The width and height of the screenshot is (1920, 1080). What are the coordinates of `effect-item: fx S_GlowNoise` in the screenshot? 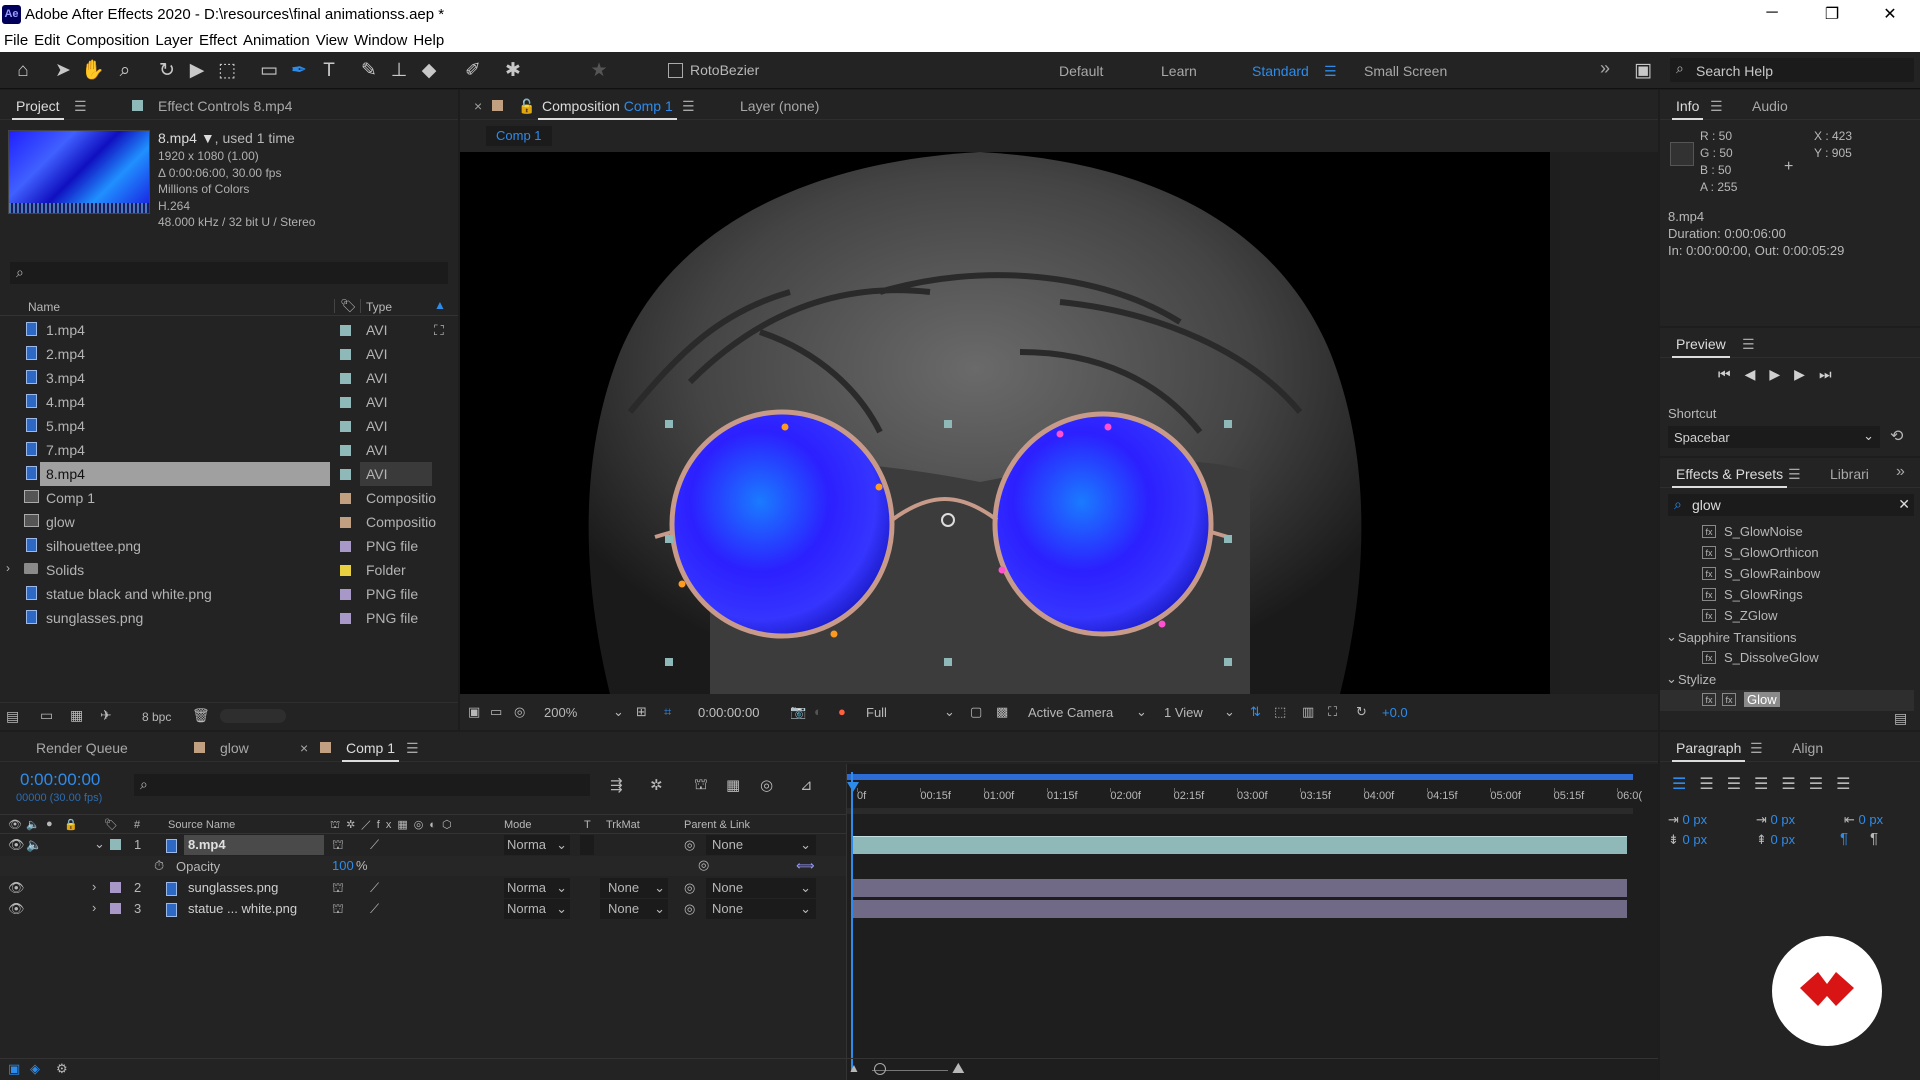 It's located at (1787, 532).